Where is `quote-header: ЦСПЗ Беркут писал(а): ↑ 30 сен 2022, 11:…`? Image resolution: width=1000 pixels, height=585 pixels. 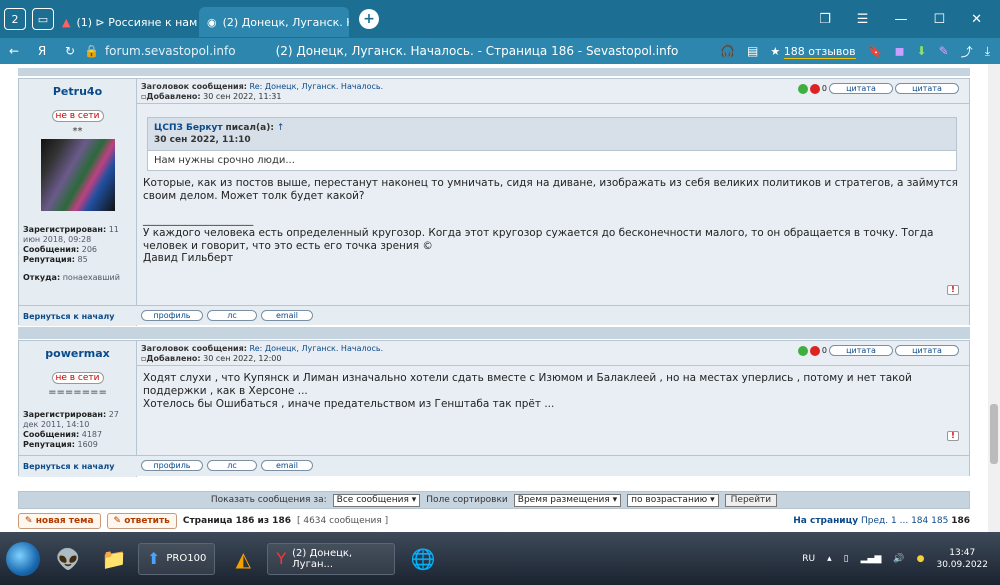
quote-header: ЦСПЗ Беркут писал(а): ↑ 30 сен 2022, 11:… is located at coordinates (552, 134).